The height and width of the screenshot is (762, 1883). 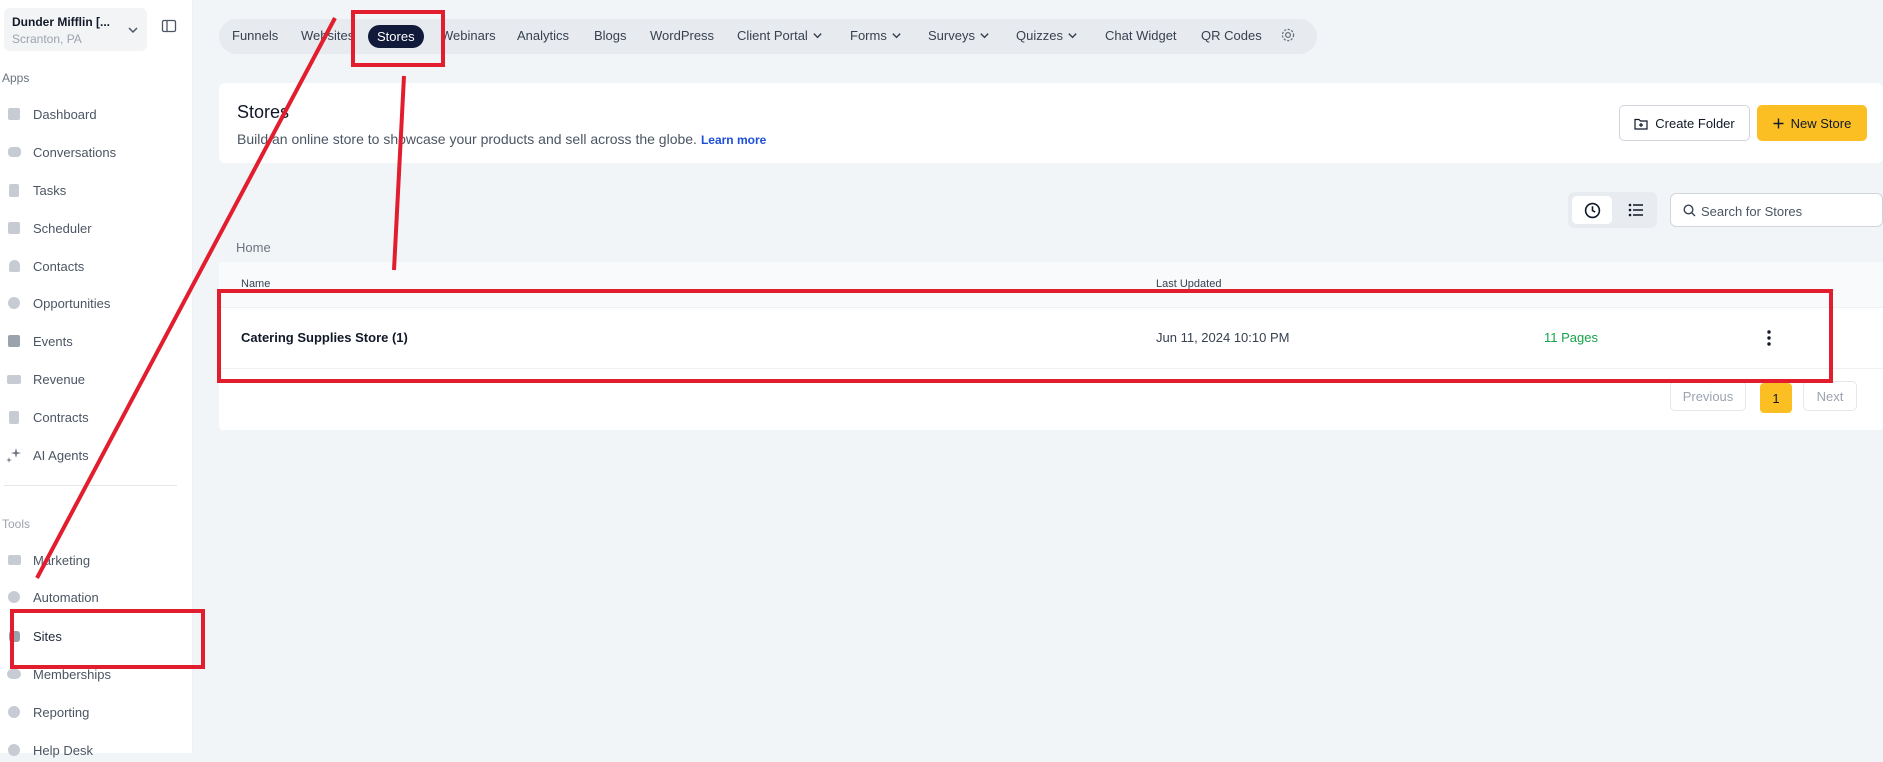 I want to click on account-location: Scranton, PA, so click(x=47, y=39).